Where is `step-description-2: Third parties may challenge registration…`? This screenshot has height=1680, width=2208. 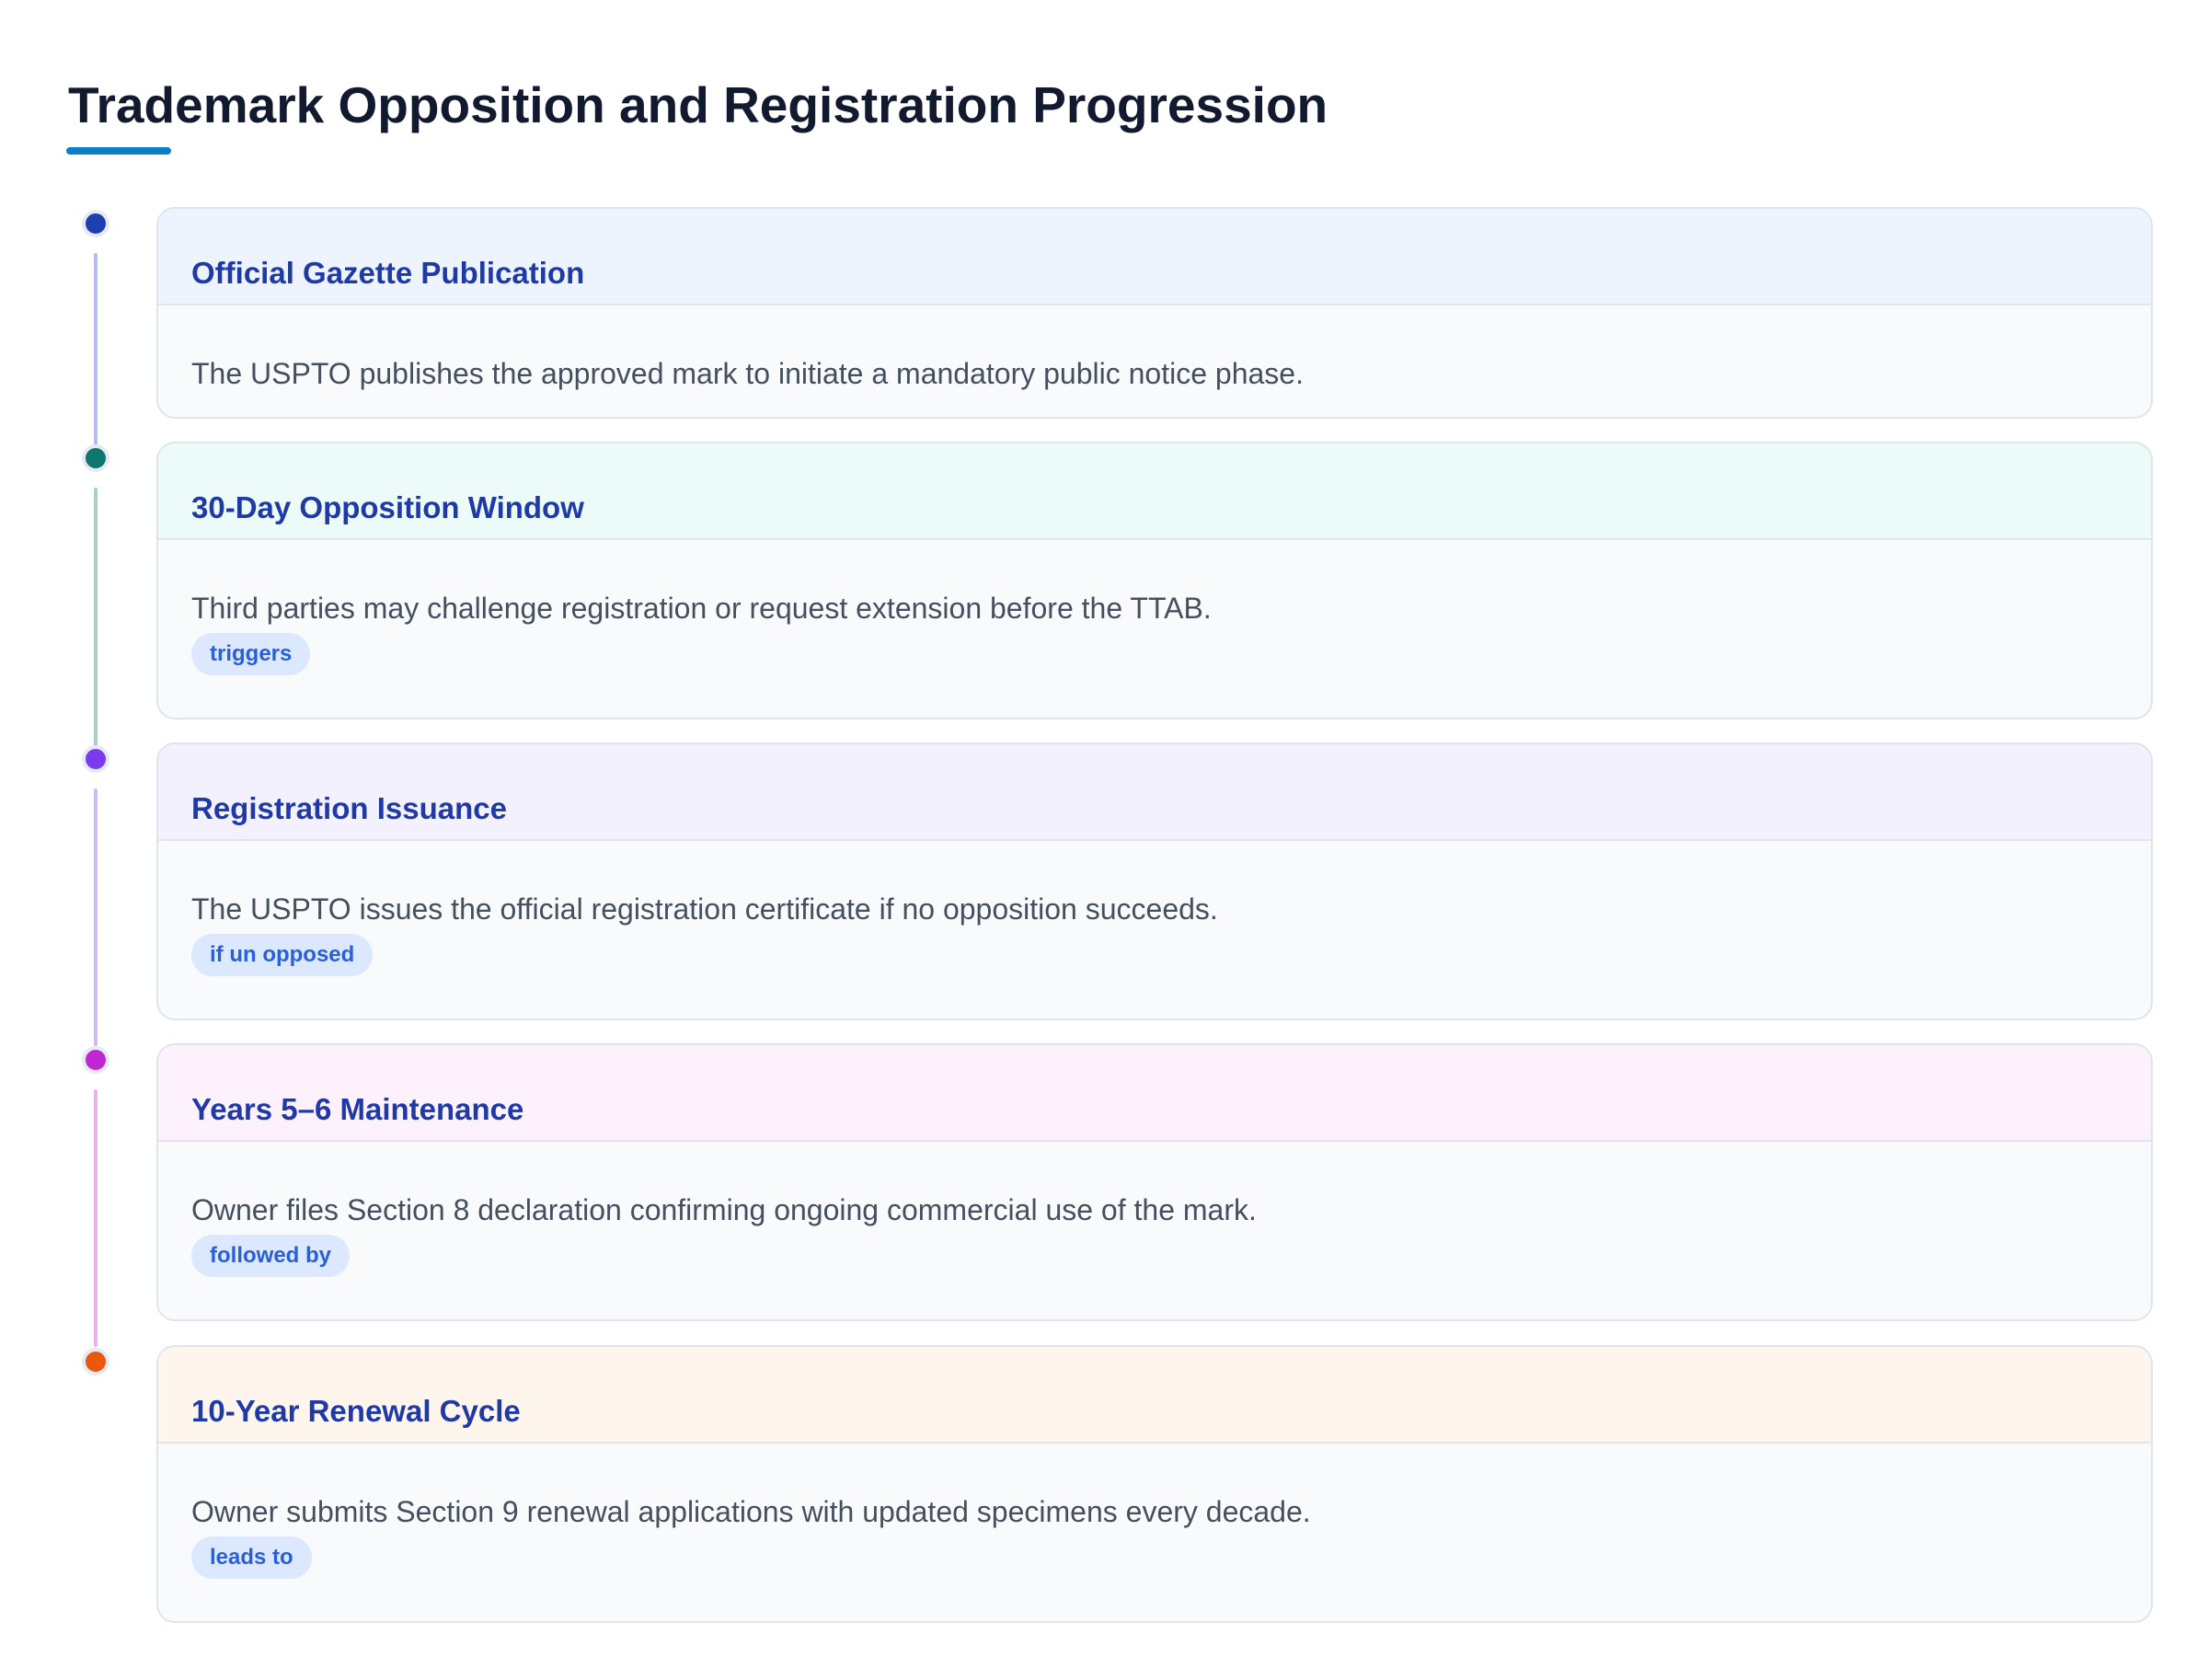 step-description-2: Third parties may challenge registration… is located at coordinates (701, 608).